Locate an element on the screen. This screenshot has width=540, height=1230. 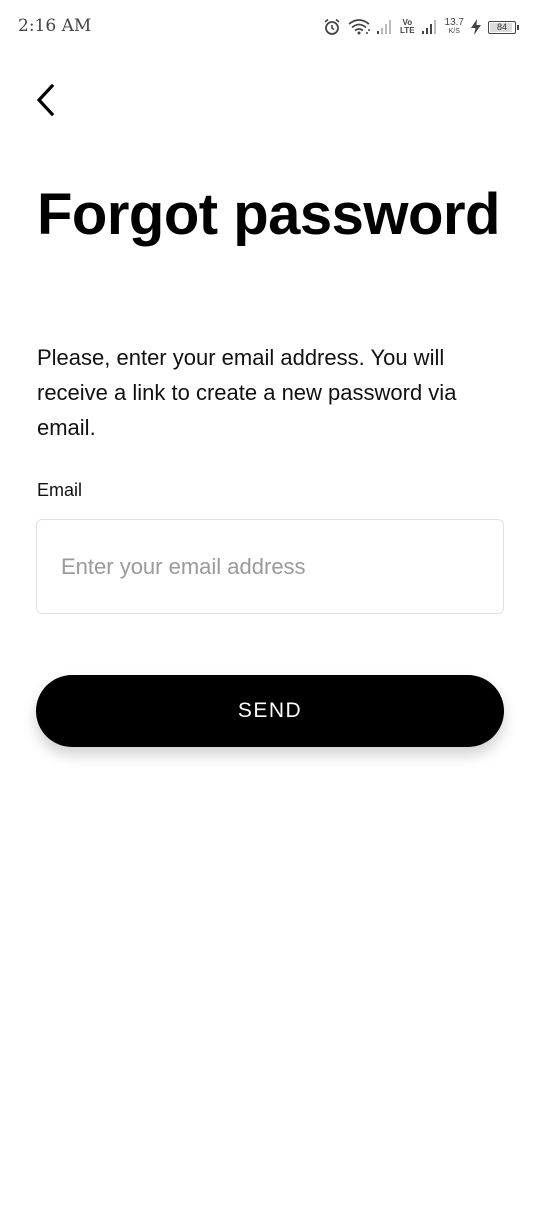
battery-percentage: 84 is located at coordinates (501, 27).